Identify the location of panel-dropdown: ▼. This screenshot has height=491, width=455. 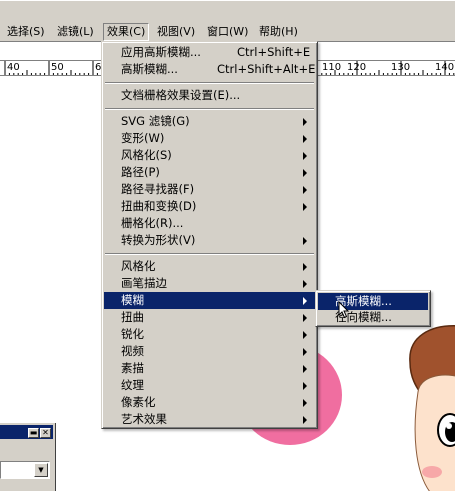
(25, 470).